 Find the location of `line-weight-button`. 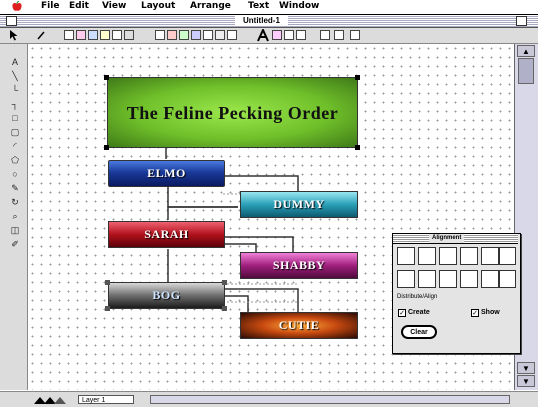

line-weight-button is located at coordinates (129, 35).